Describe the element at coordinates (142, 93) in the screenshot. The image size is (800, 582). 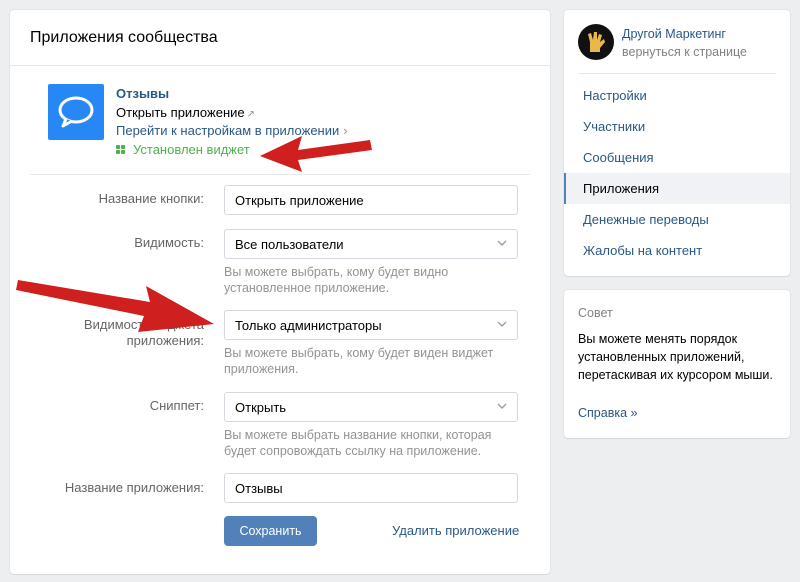
I see `app-name: Отзывы` at that location.